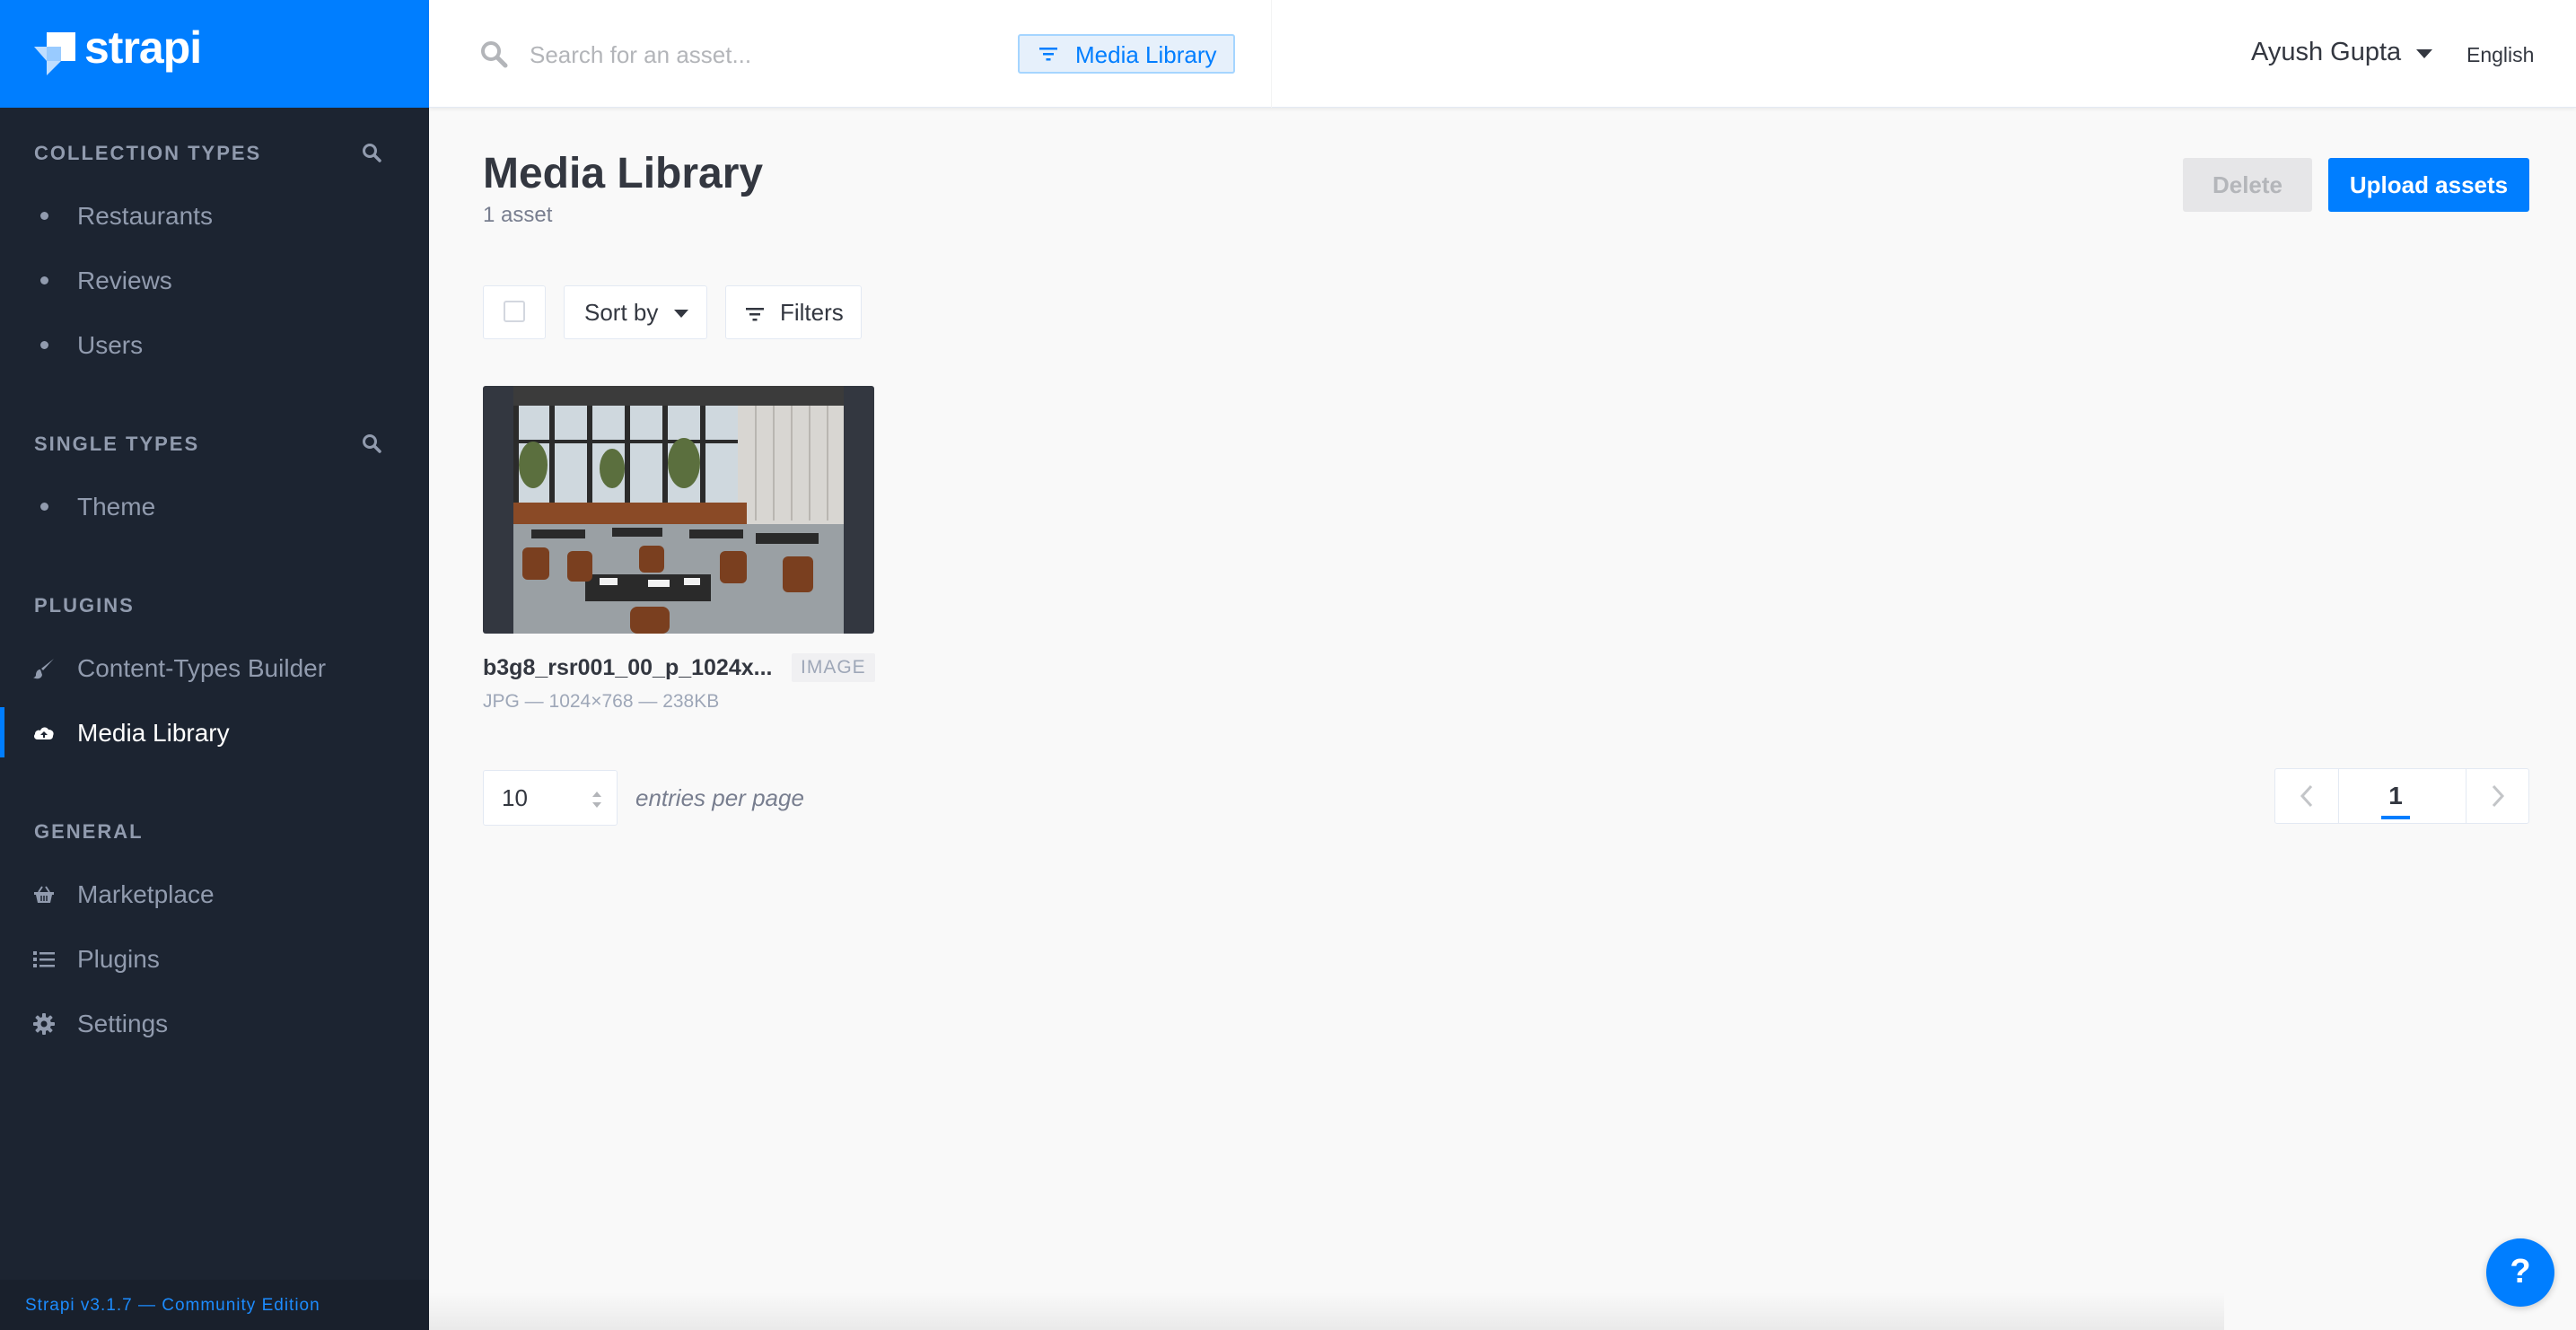 This screenshot has height=1330, width=2576. What do you see at coordinates (515, 798) in the screenshot?
I see `per-page-value: 10` at bounding box center [515, 798].